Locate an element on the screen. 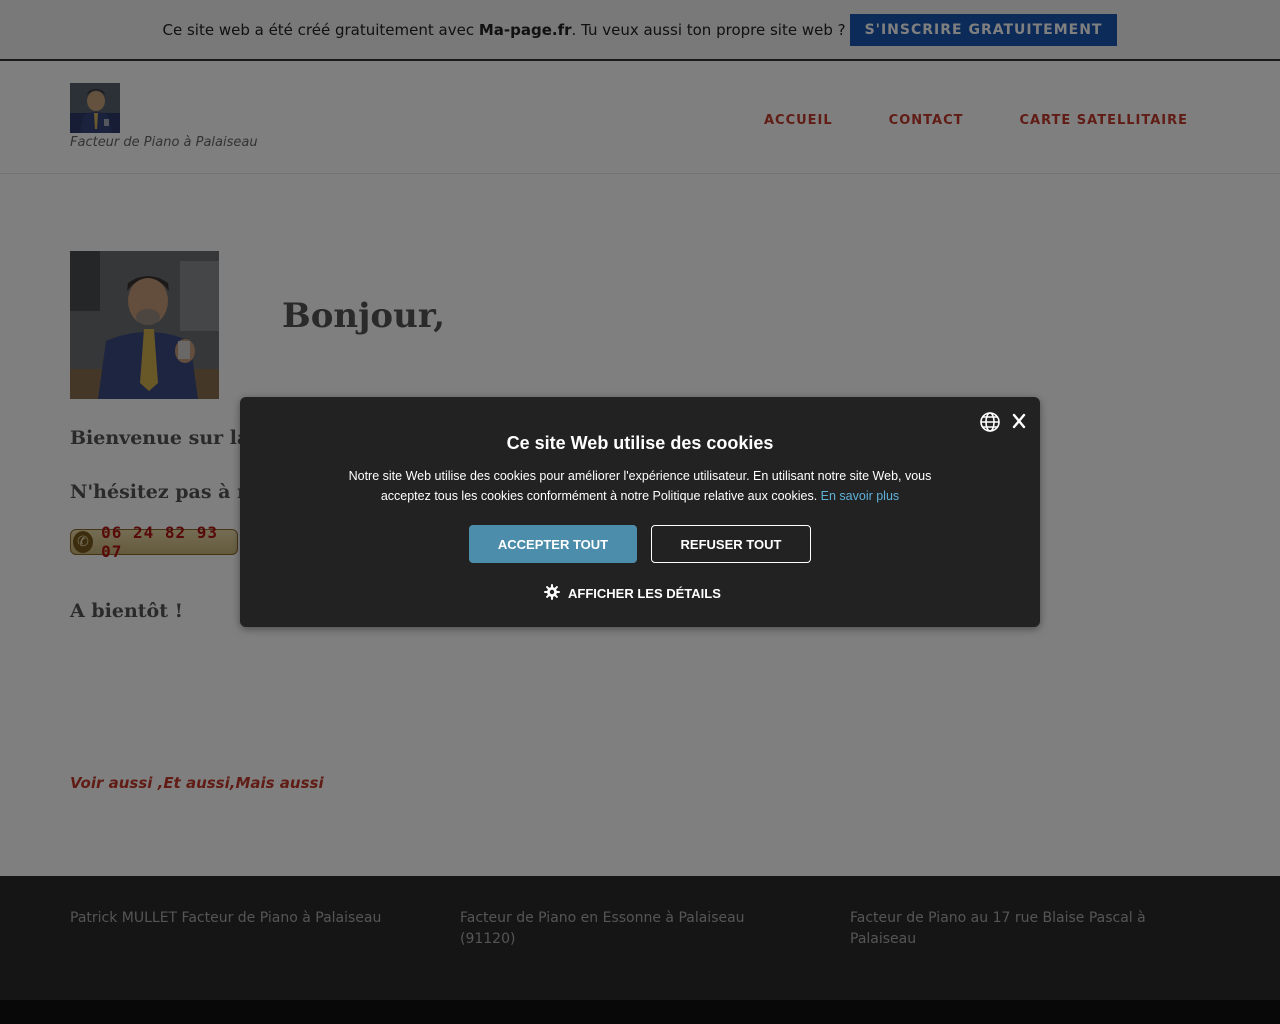  accept-all-button: ACCEPTER TOUT is located at coordinates (553, 544).